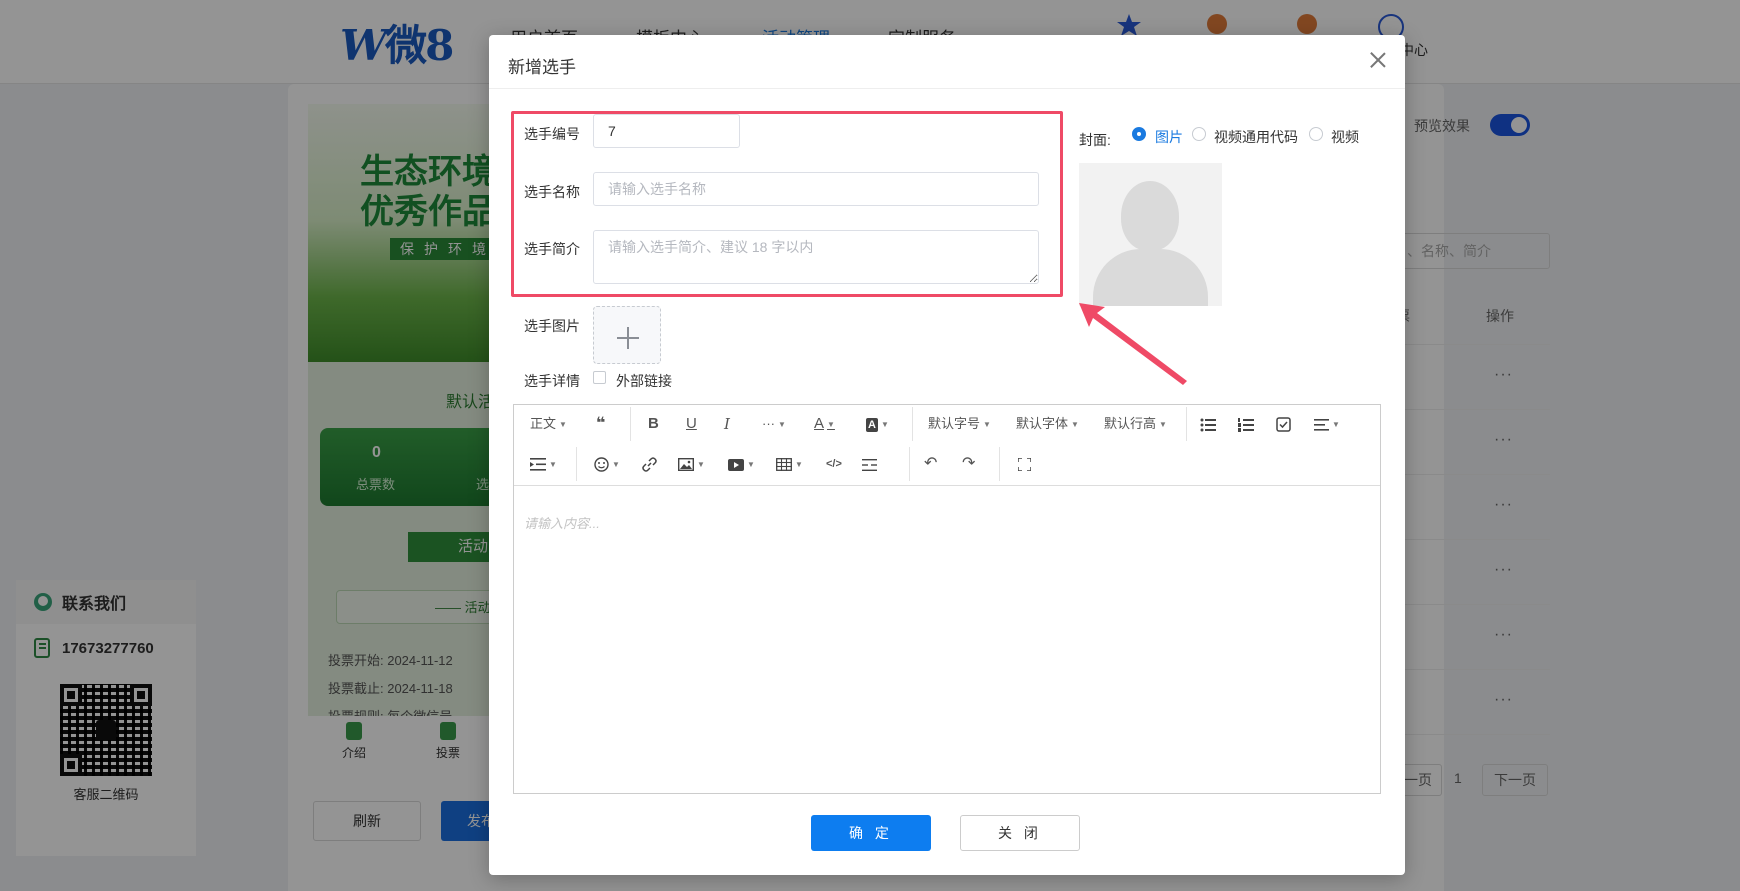  What do you see at coordinates (1024, 464) in the screenshot?
I see `fullscreen-icon` at bounding box center [1024, 464].